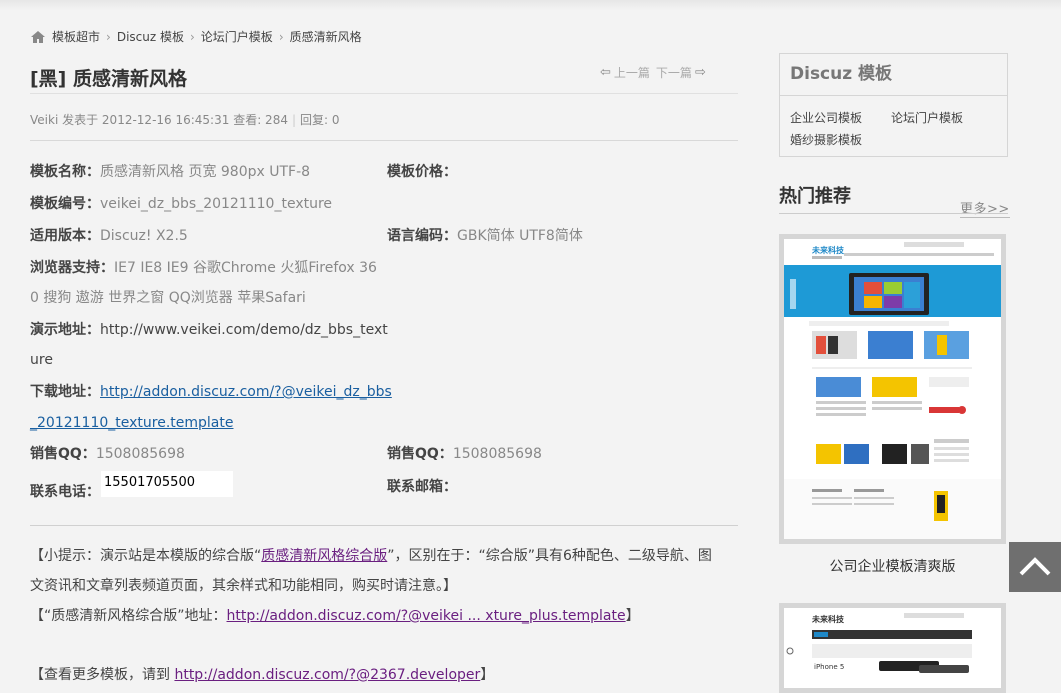  I want to click on back-to-top-button, so click(1035, 567).